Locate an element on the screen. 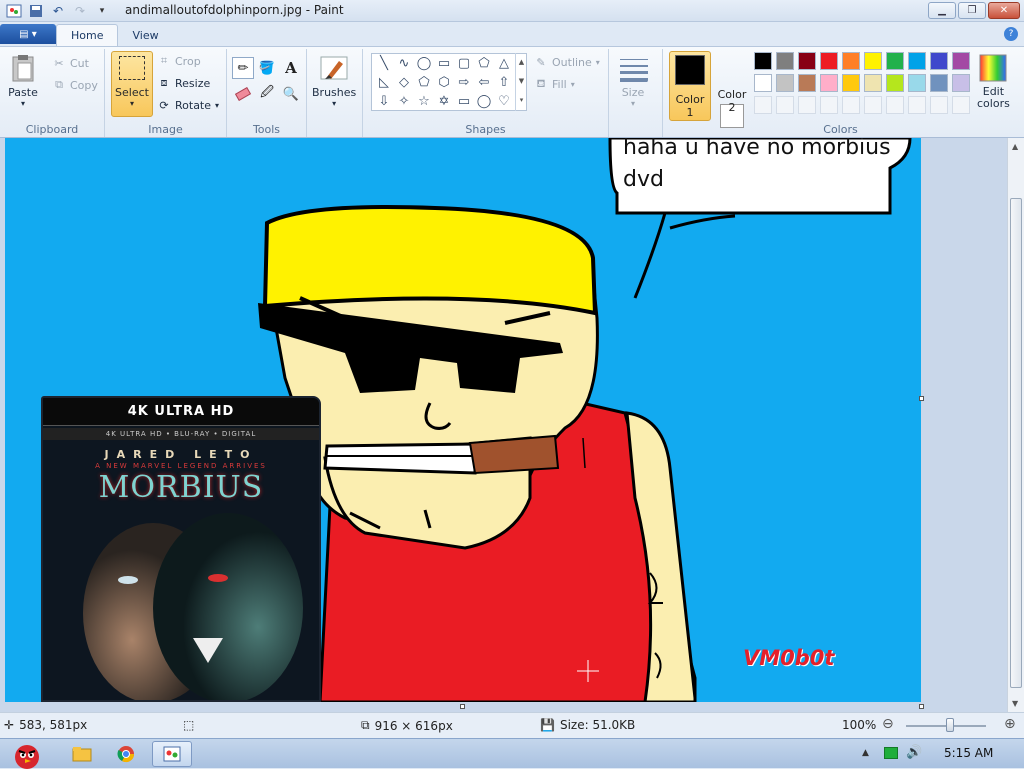 Image resolution: width=1024 pixels, height=769 pixels. paste-button: Paste ▾ is located at coordinates (23, 80).